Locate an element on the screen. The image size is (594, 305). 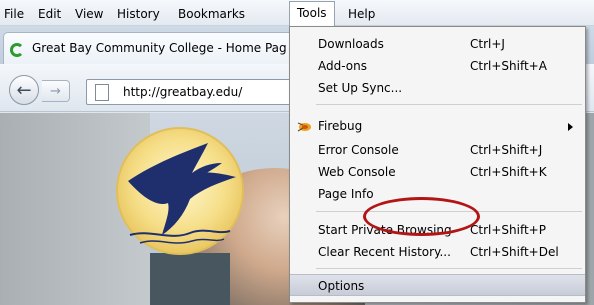
tab-great-bay: Great Bay Community College - Home Pag is located at coordinates (153, 48).